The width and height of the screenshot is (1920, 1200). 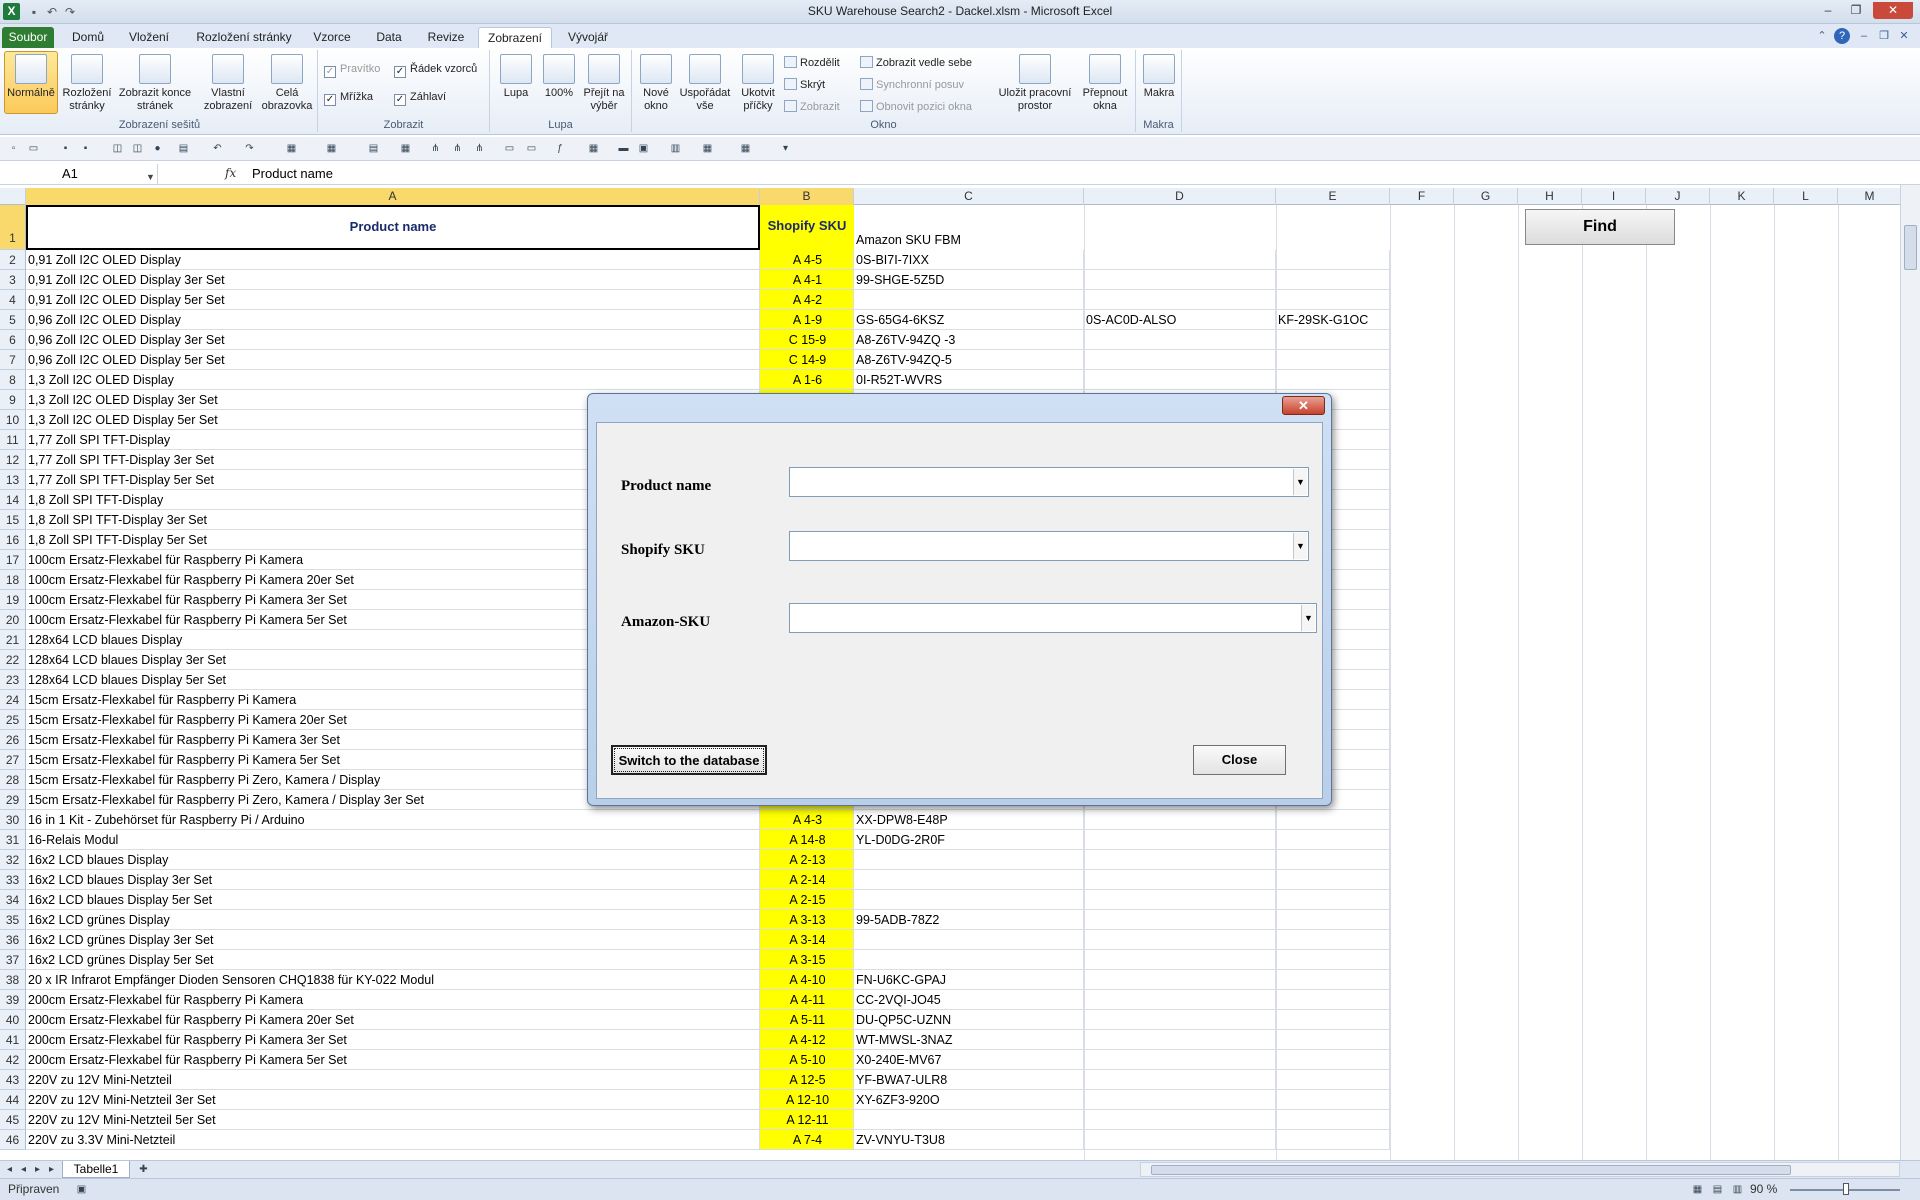 What do you see at coordinates (13, 280) in the screenshot?
I see `row-header: 3` at bounding box center [13, 280].